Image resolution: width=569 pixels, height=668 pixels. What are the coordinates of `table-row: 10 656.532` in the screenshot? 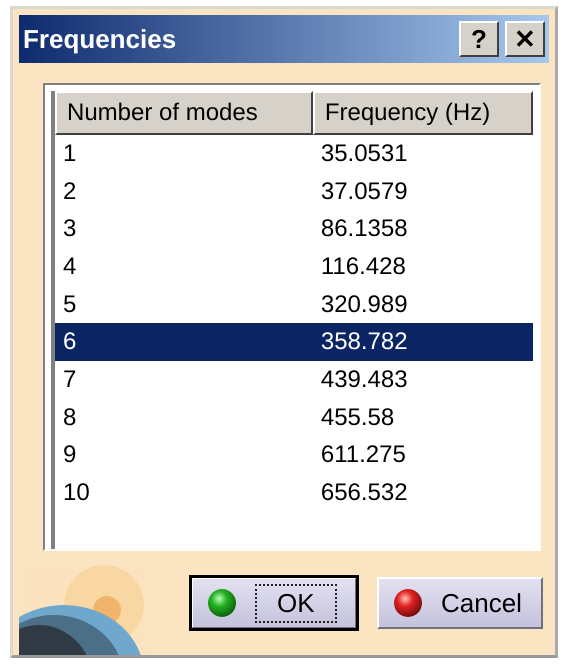 It's located at (294, 493).